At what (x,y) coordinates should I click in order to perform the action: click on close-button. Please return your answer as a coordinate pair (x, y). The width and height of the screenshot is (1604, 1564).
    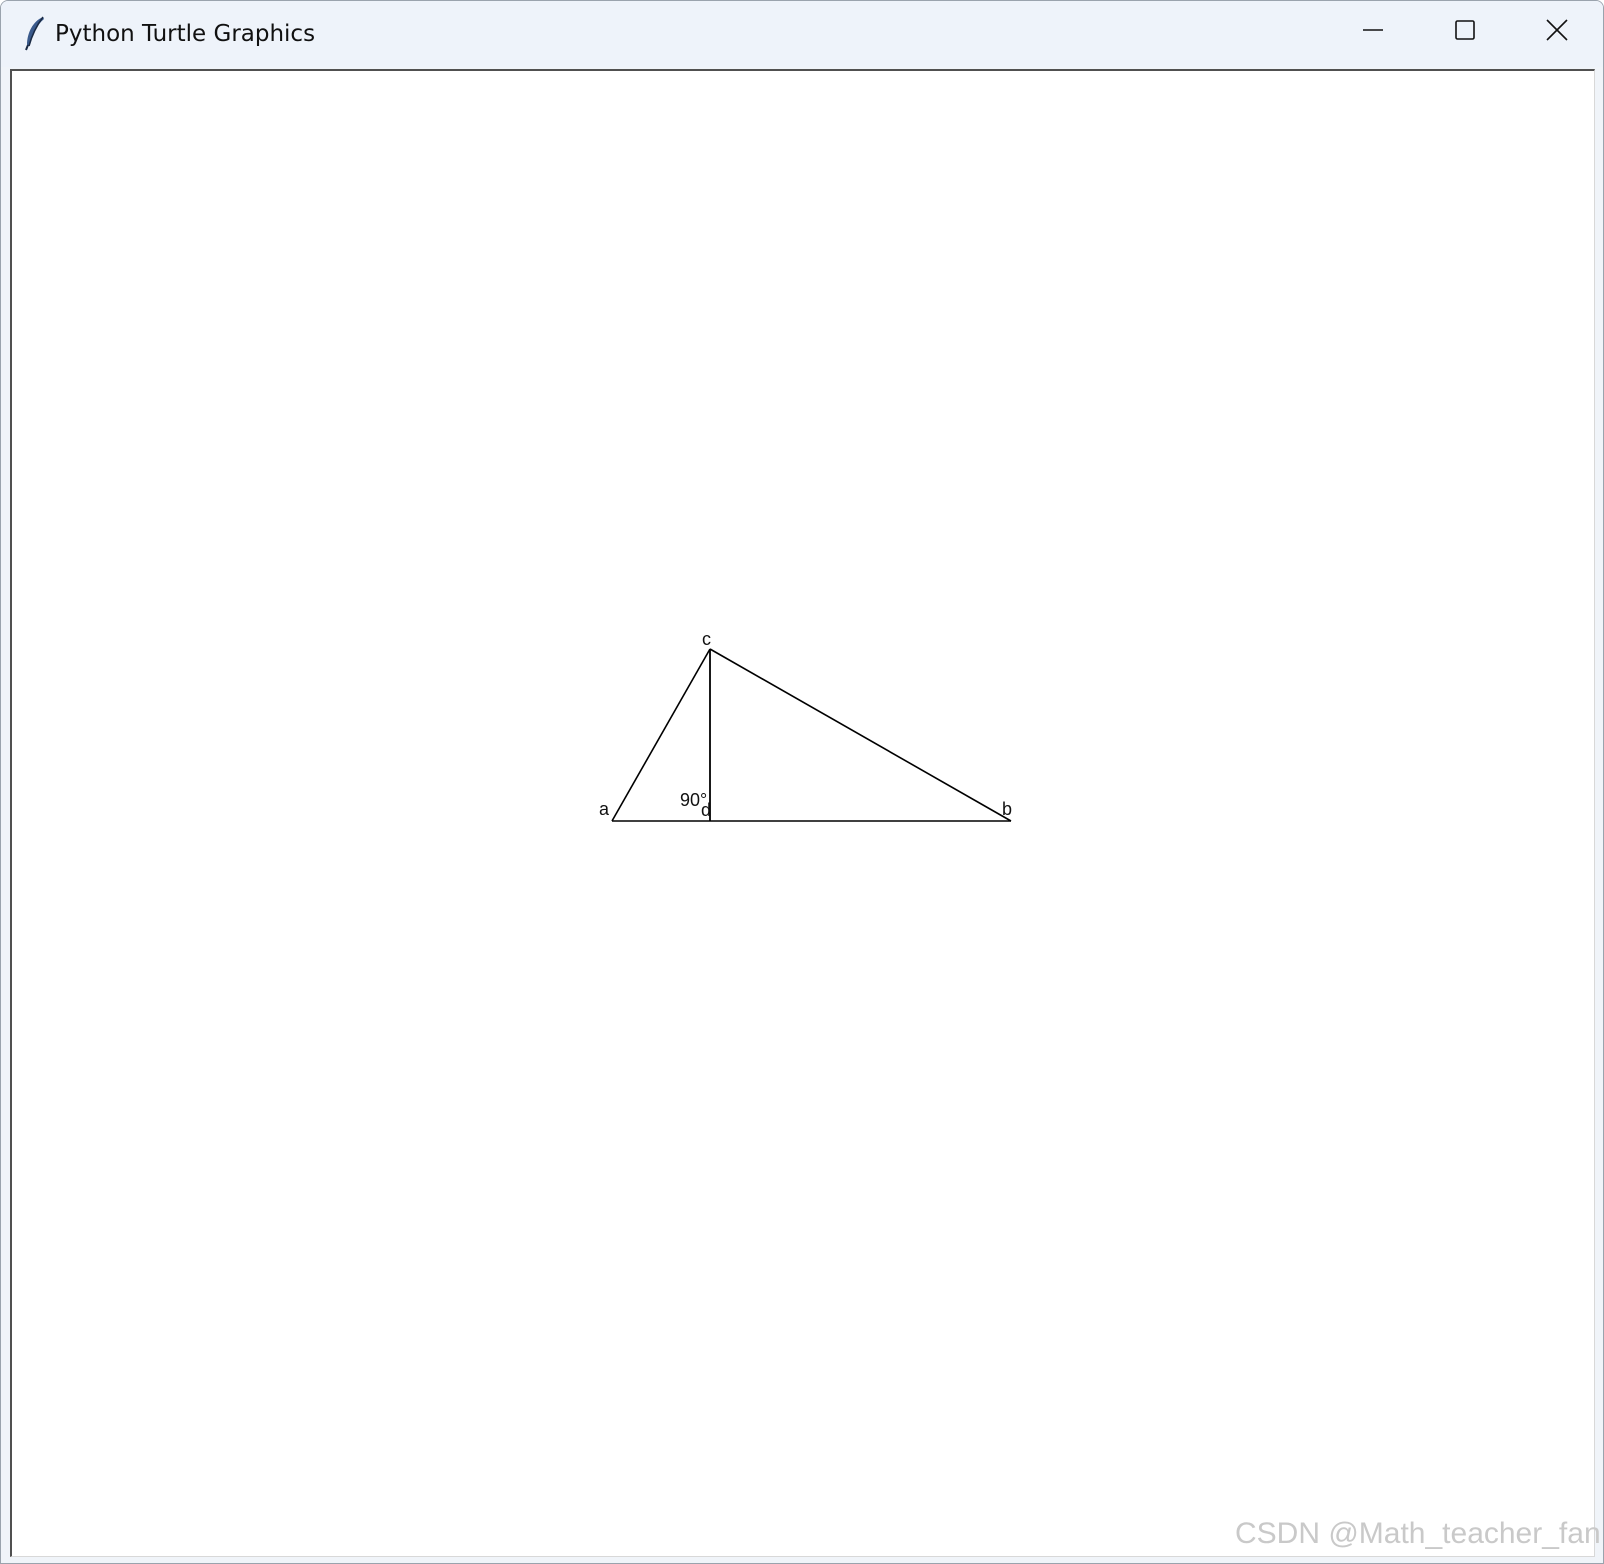
    Looking at the image, I should click on (1557, 32).